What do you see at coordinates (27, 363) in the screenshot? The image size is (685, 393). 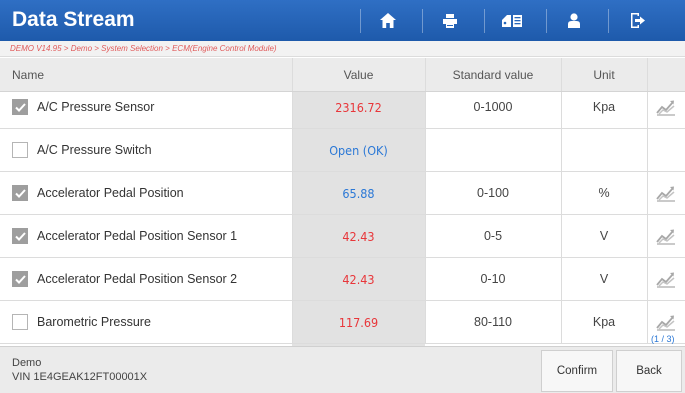 I see `vehicle-name: Demo` at bounding box center [27, 363].